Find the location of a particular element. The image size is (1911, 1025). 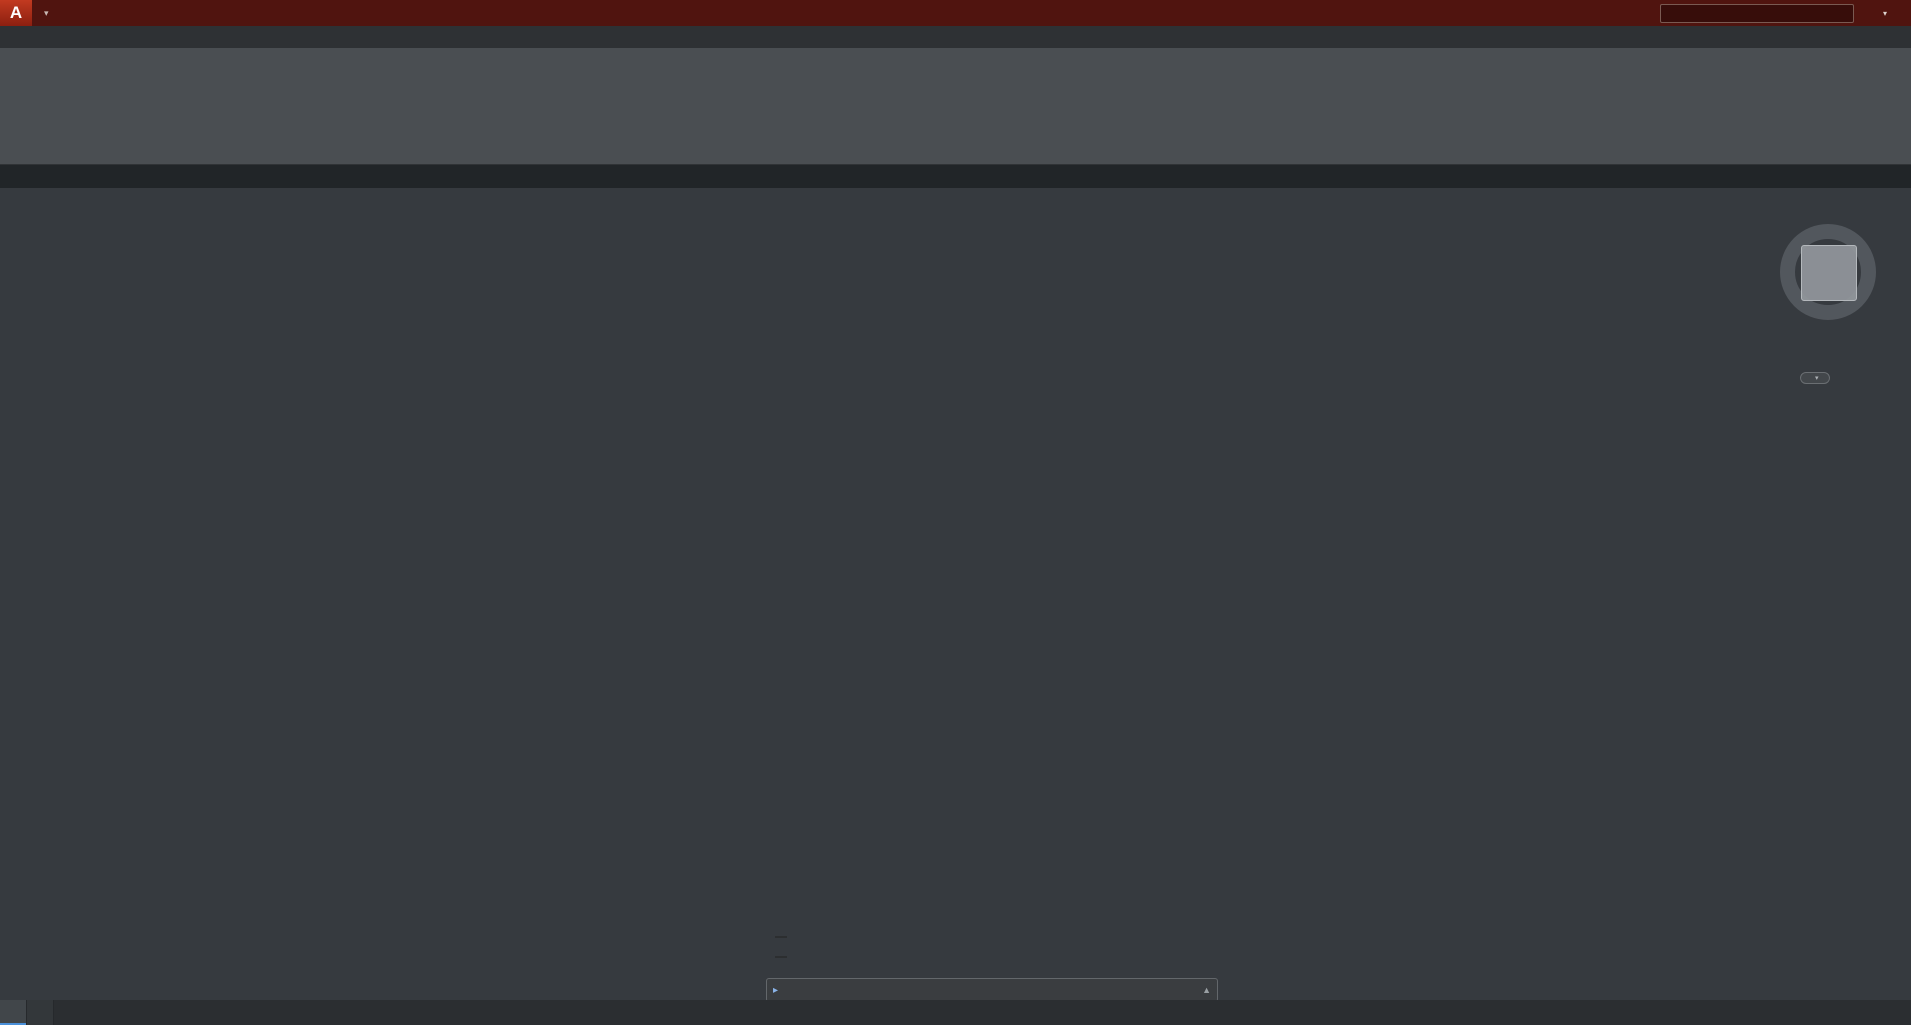

ribbon is located at coordinates (955, 106).